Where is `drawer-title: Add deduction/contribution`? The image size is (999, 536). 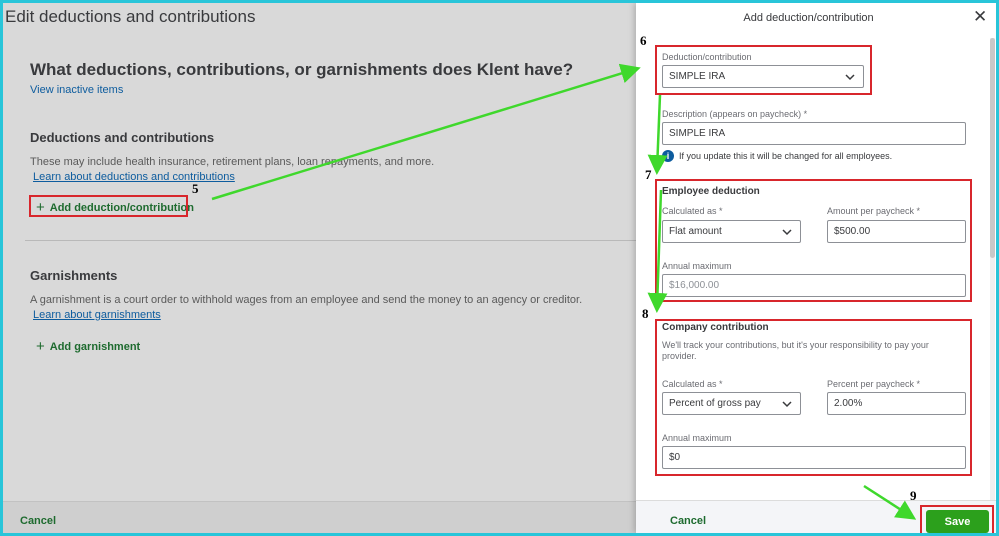
drawer-title: Add deduction/contribution is located at coordinates (808, 18).